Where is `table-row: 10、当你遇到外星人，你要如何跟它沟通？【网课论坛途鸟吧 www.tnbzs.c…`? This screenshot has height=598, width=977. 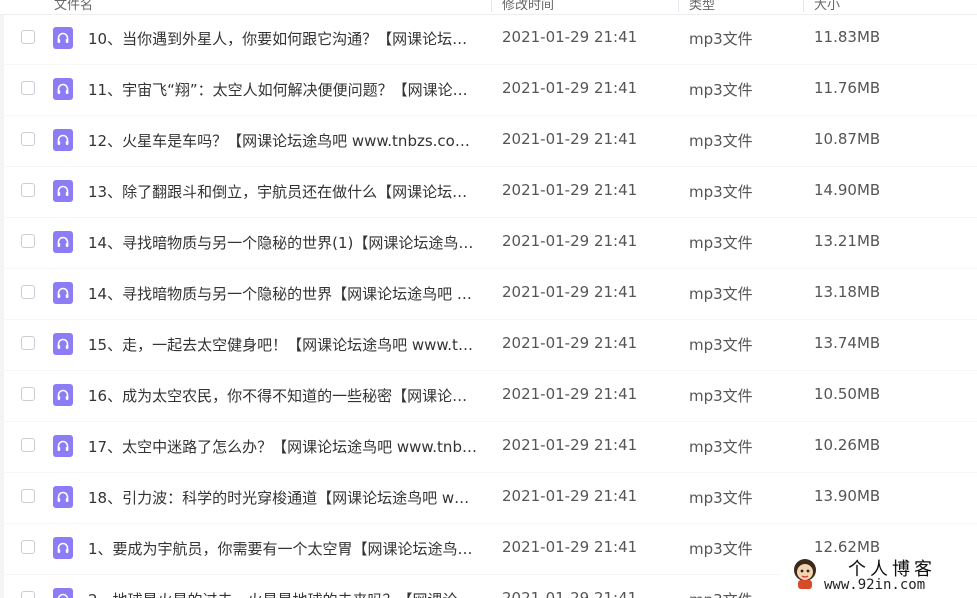 table-row: 10、当你遇到外星人，你要如何跟它沟通？【网课论坛途鸟吧 www.tnbzs.c… is located at coordinates (488, 39).